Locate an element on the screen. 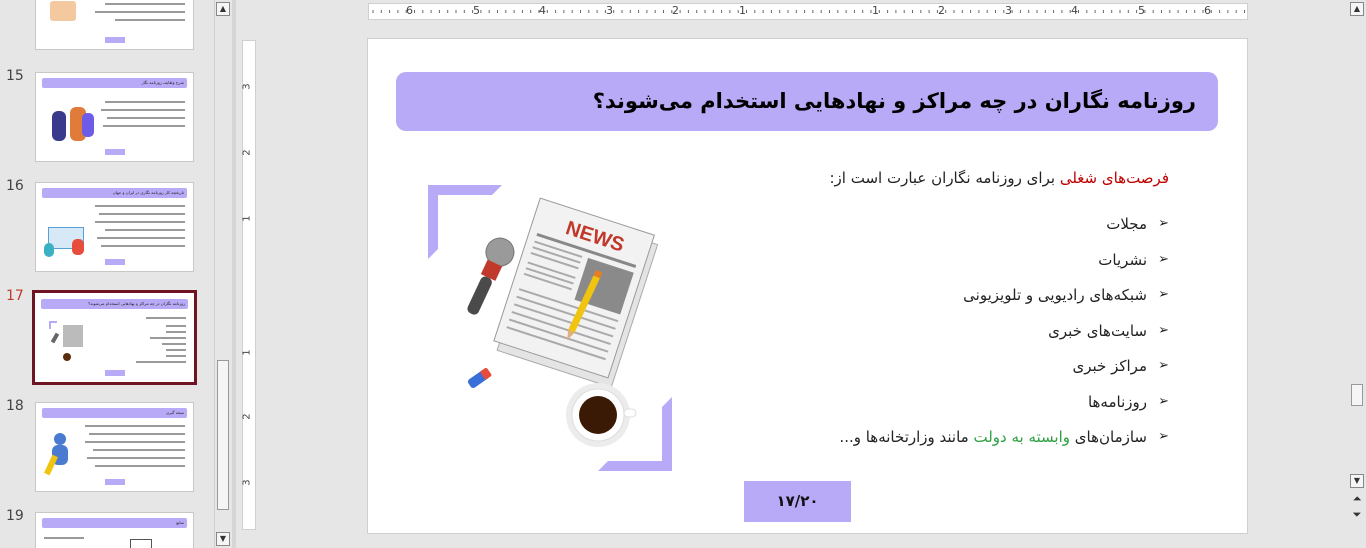 This screenshot has height=548, width=1366. list-item-text: مجلات is located at coordinates (1126, 224).